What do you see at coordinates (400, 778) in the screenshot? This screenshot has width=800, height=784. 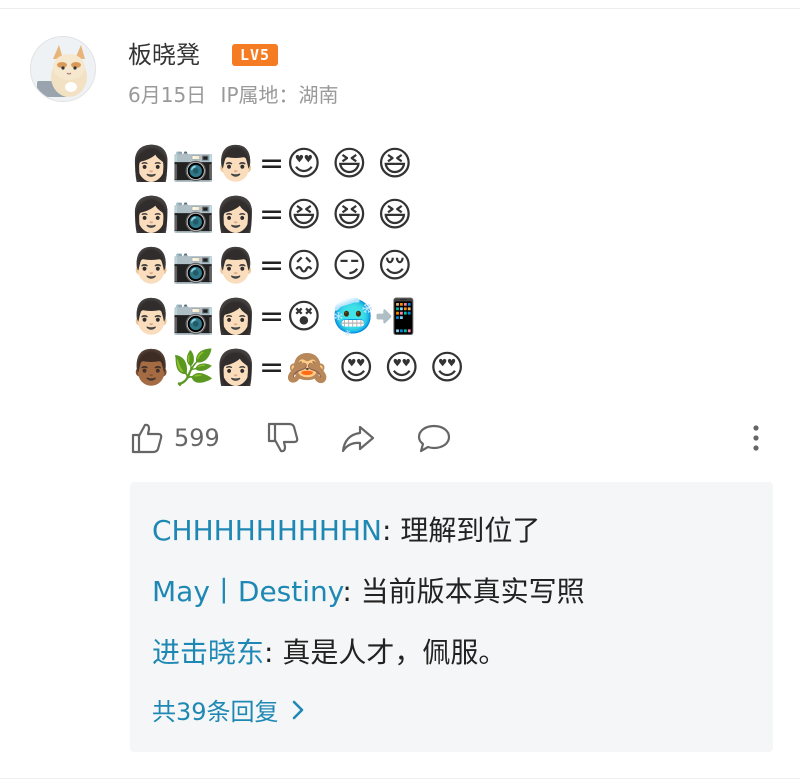 I see `bottom-divider` at bounding box center [400, 778].